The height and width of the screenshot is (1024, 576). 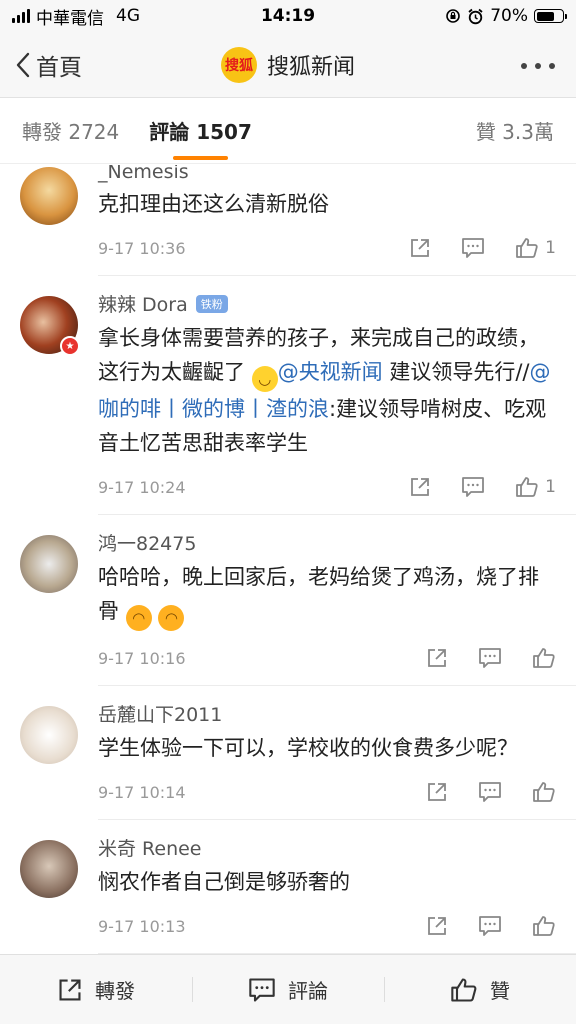 What do you see at coordinates (308, 991) in the screenshot?
I see `comment-label: 評論` at bounding box center [308, 991].